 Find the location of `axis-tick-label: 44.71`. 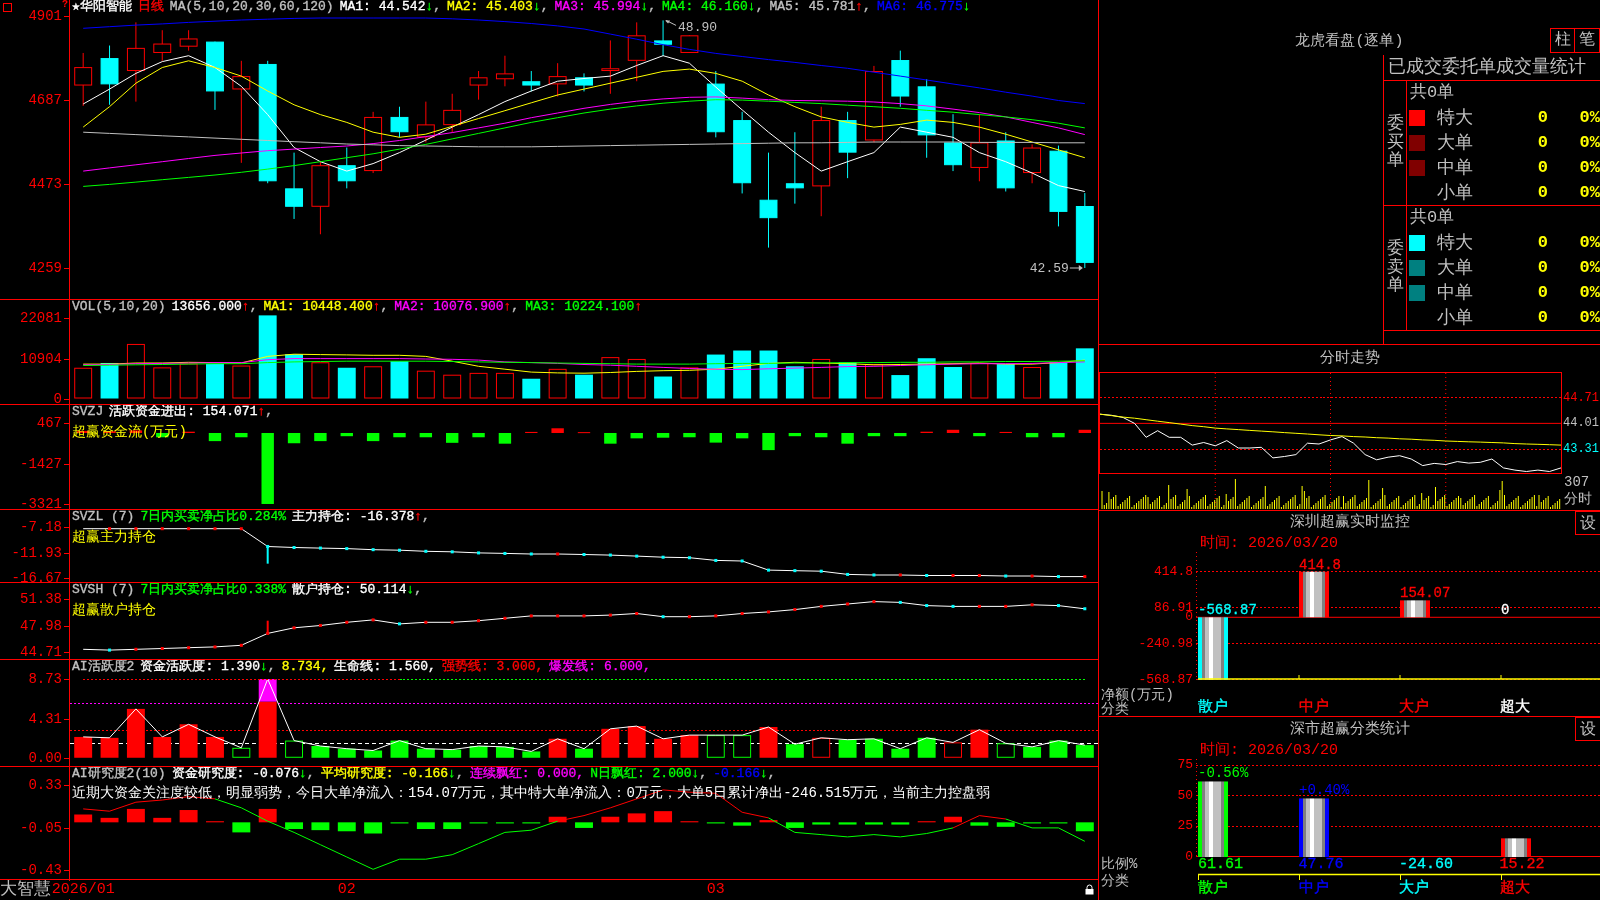

axis-tick-label: 44.71 is located at coordinates (1581, 398).